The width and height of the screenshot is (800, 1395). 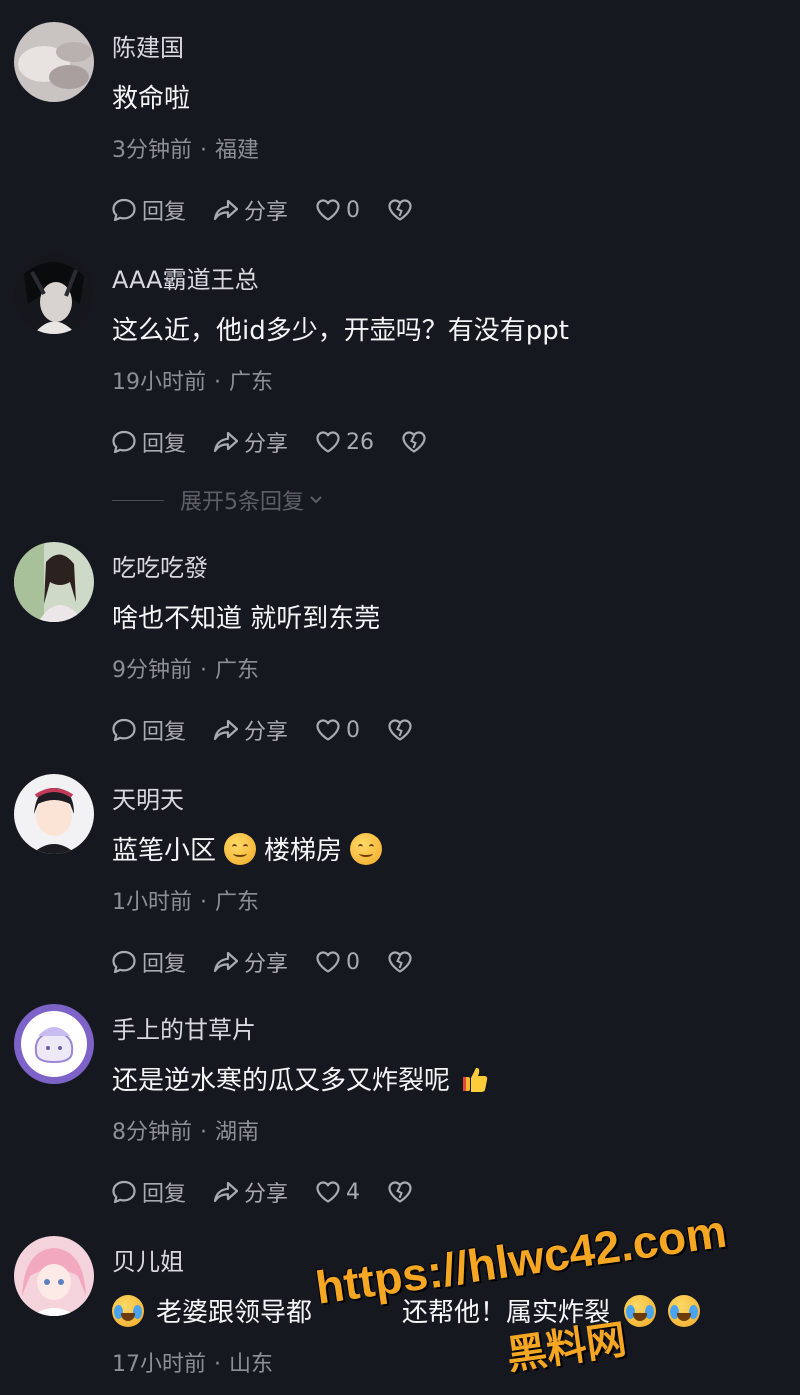 I want to click on like-button: 26, so click(x=344, y=442).